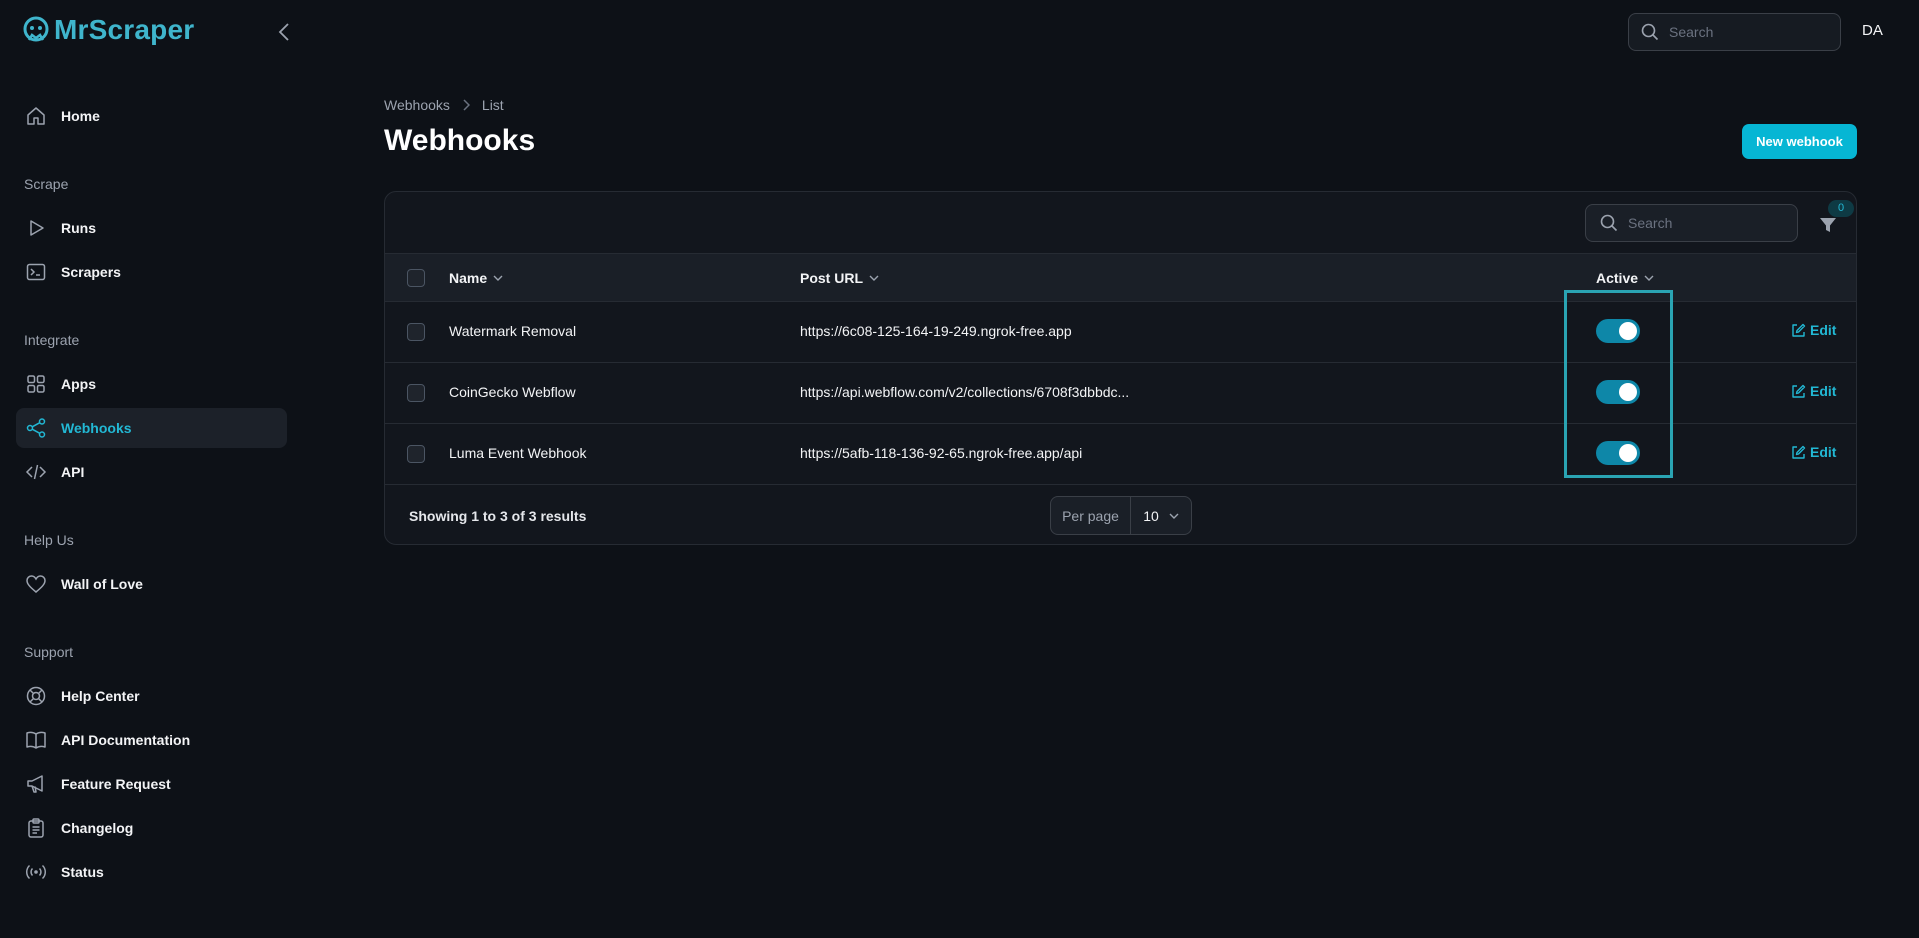  Describe the element at coordinates (36, 384) in the screenshot. I see `grid-icon` at that location.